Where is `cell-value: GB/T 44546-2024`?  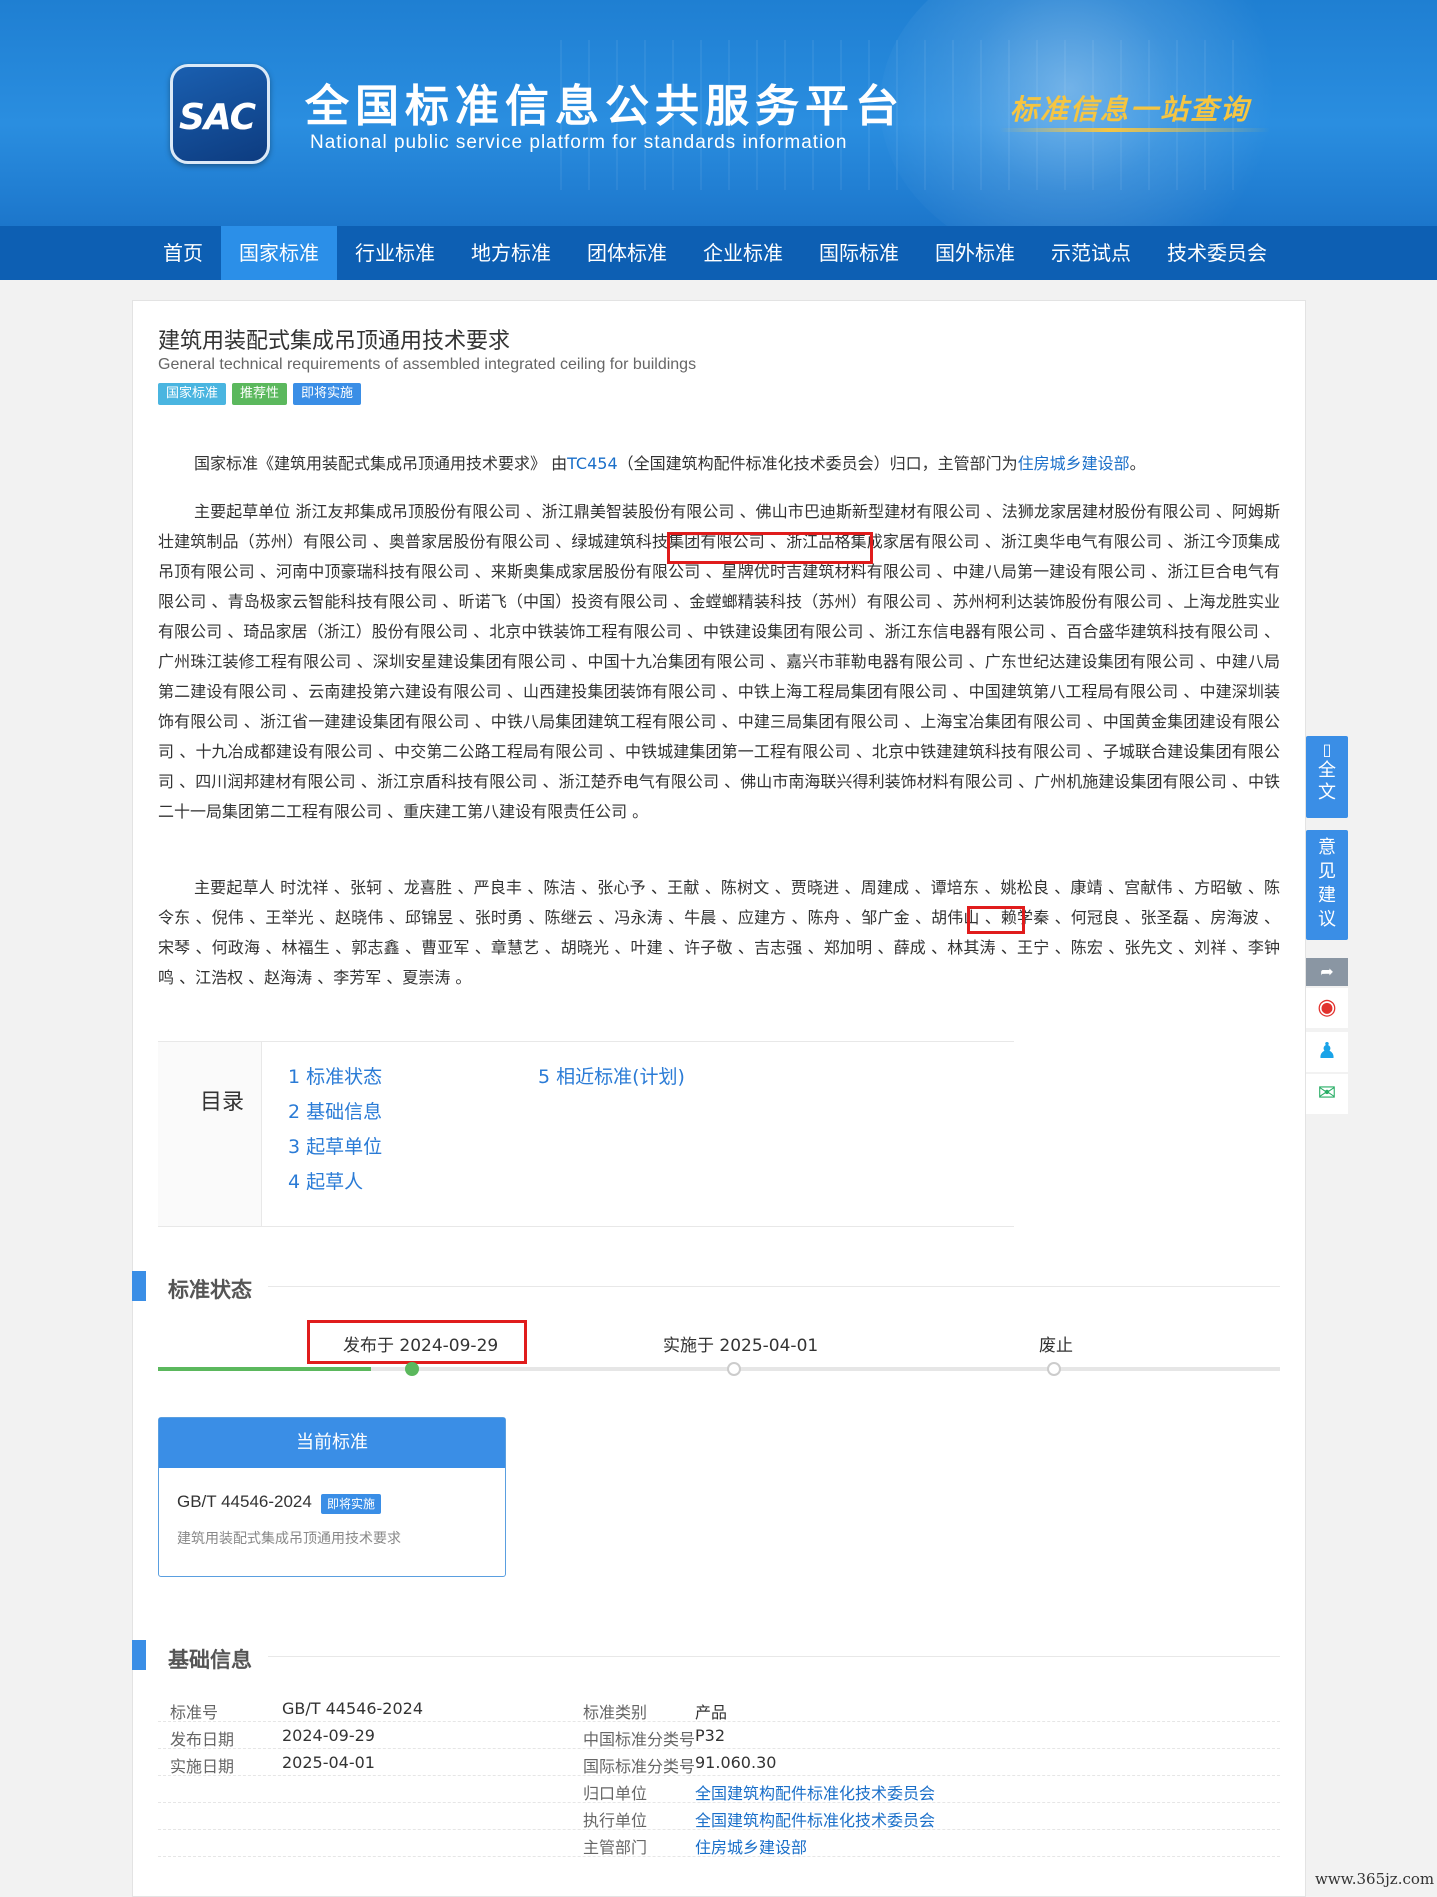 cell-value: GB/T 44546-2024 is located at coordinates (353, 1708).